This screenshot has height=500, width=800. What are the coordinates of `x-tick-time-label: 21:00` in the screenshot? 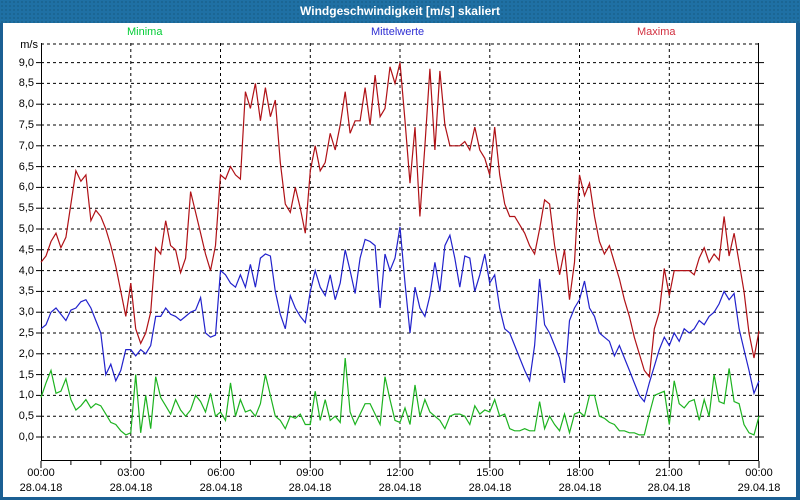 It's located at (669, 473).